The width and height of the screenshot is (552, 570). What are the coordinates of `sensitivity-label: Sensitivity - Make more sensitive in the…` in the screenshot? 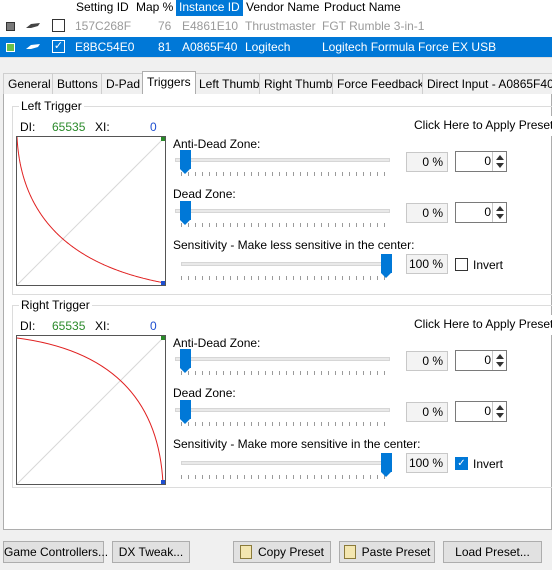 It's located at (297, 444).